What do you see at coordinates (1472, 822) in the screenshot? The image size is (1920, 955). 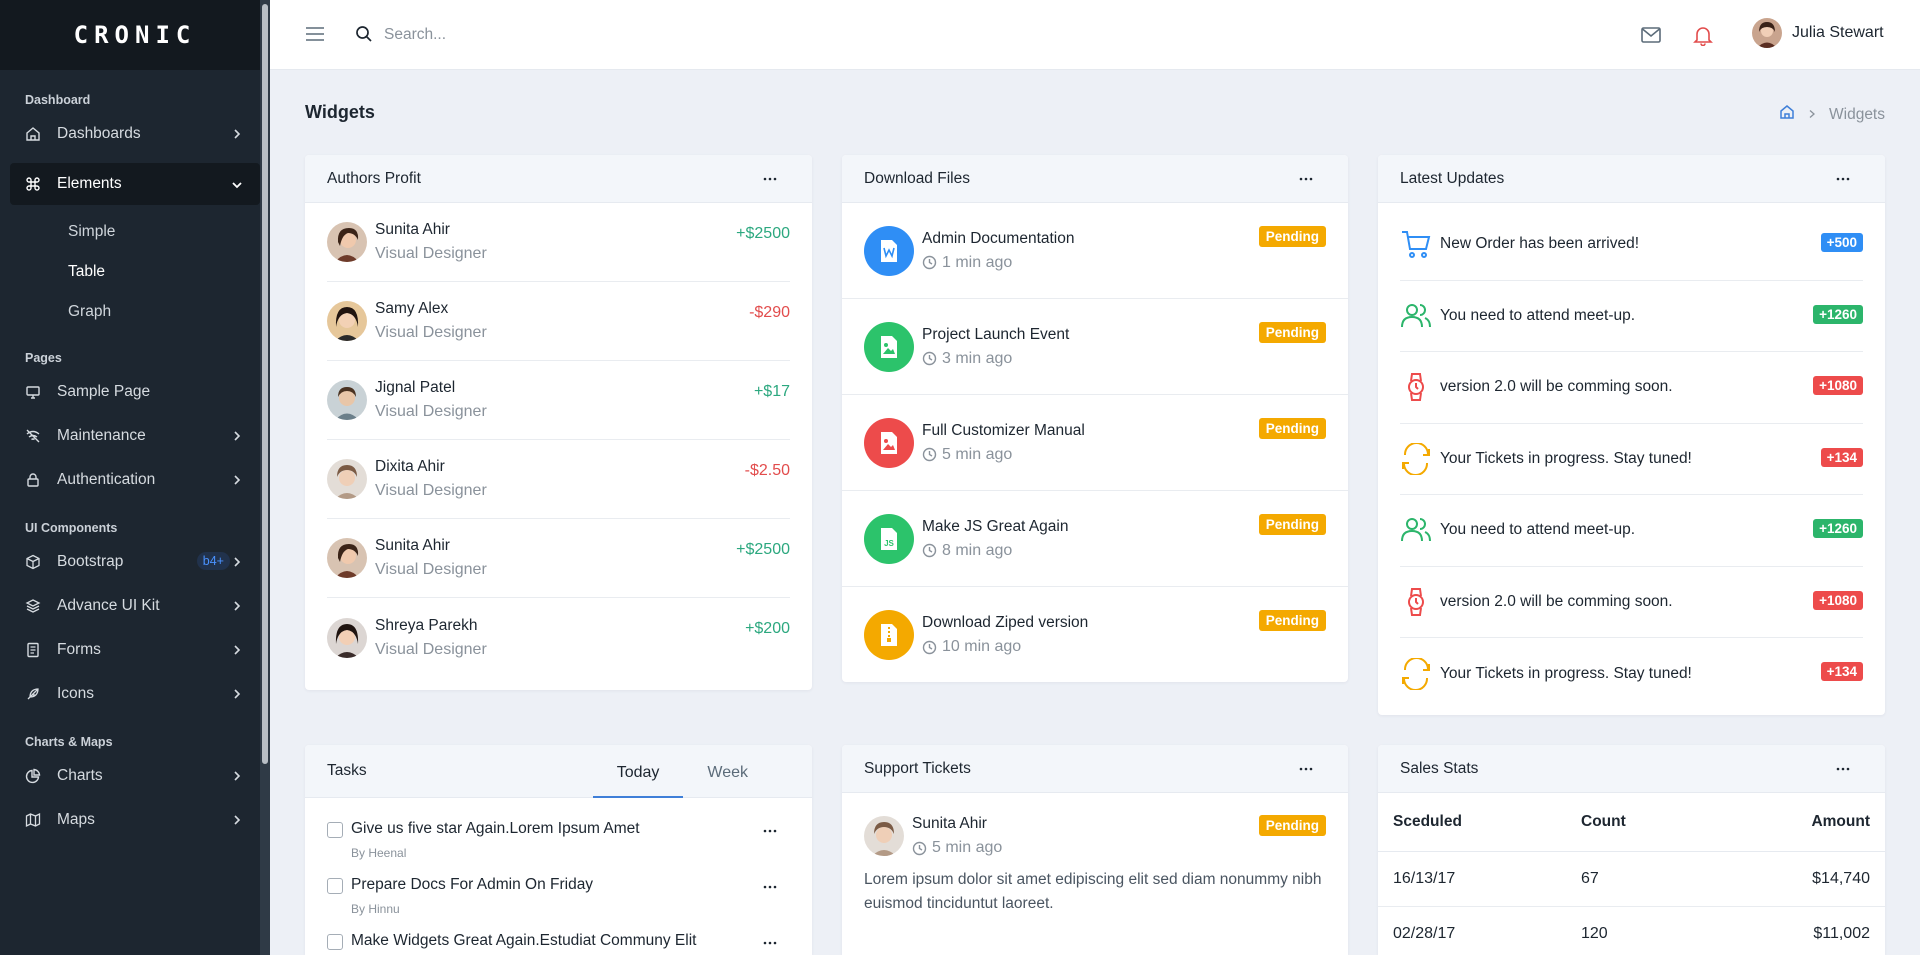 I see `column-header: Sceduled` at bounding box center [1472, 822].